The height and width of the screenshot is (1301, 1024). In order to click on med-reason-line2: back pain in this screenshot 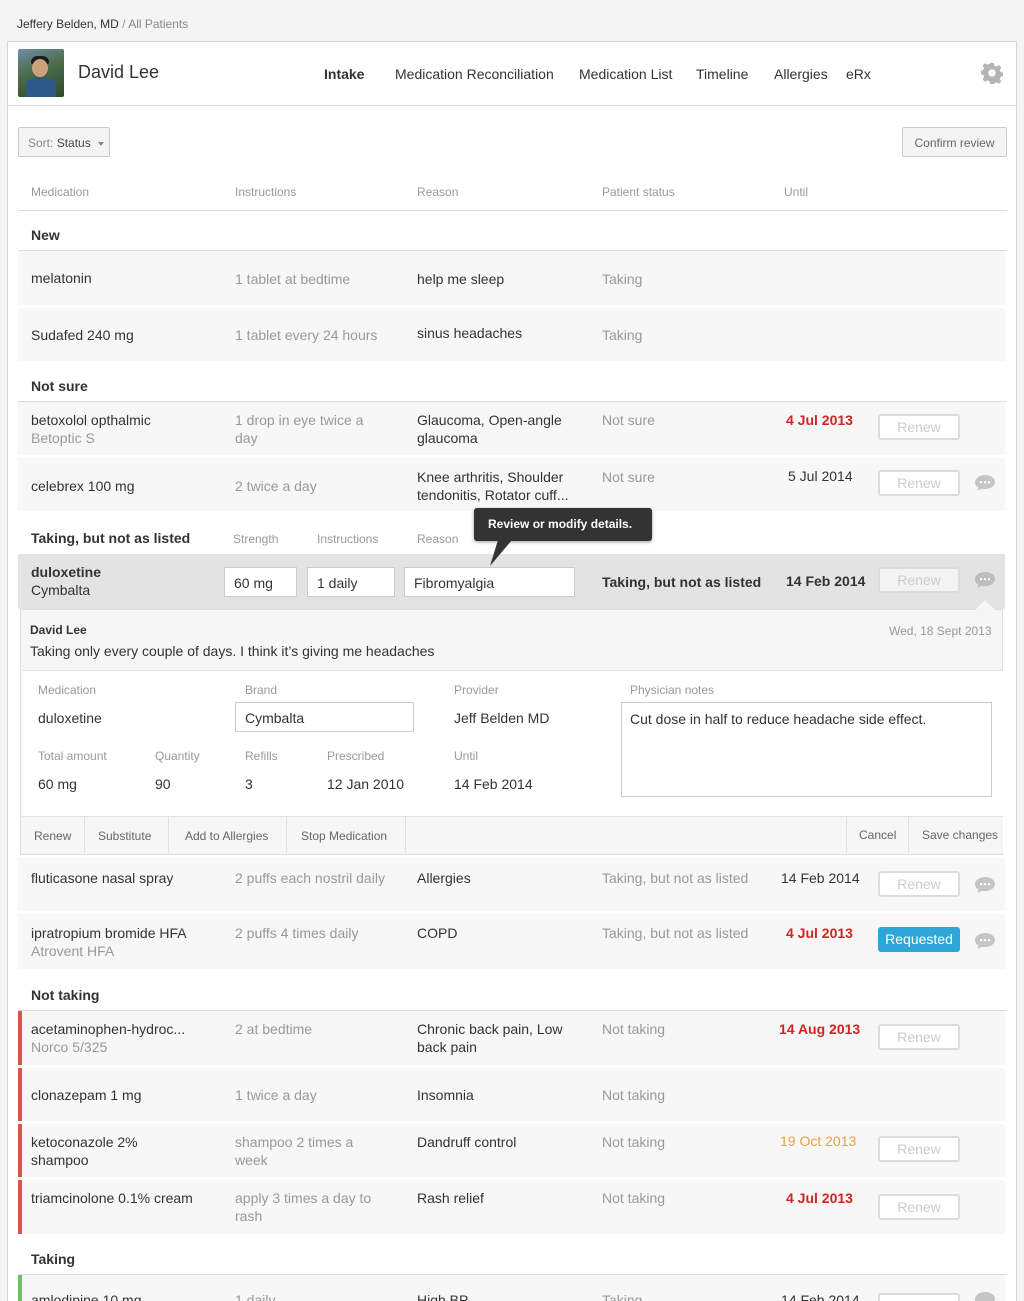, I will do `click(447, 1047)`.